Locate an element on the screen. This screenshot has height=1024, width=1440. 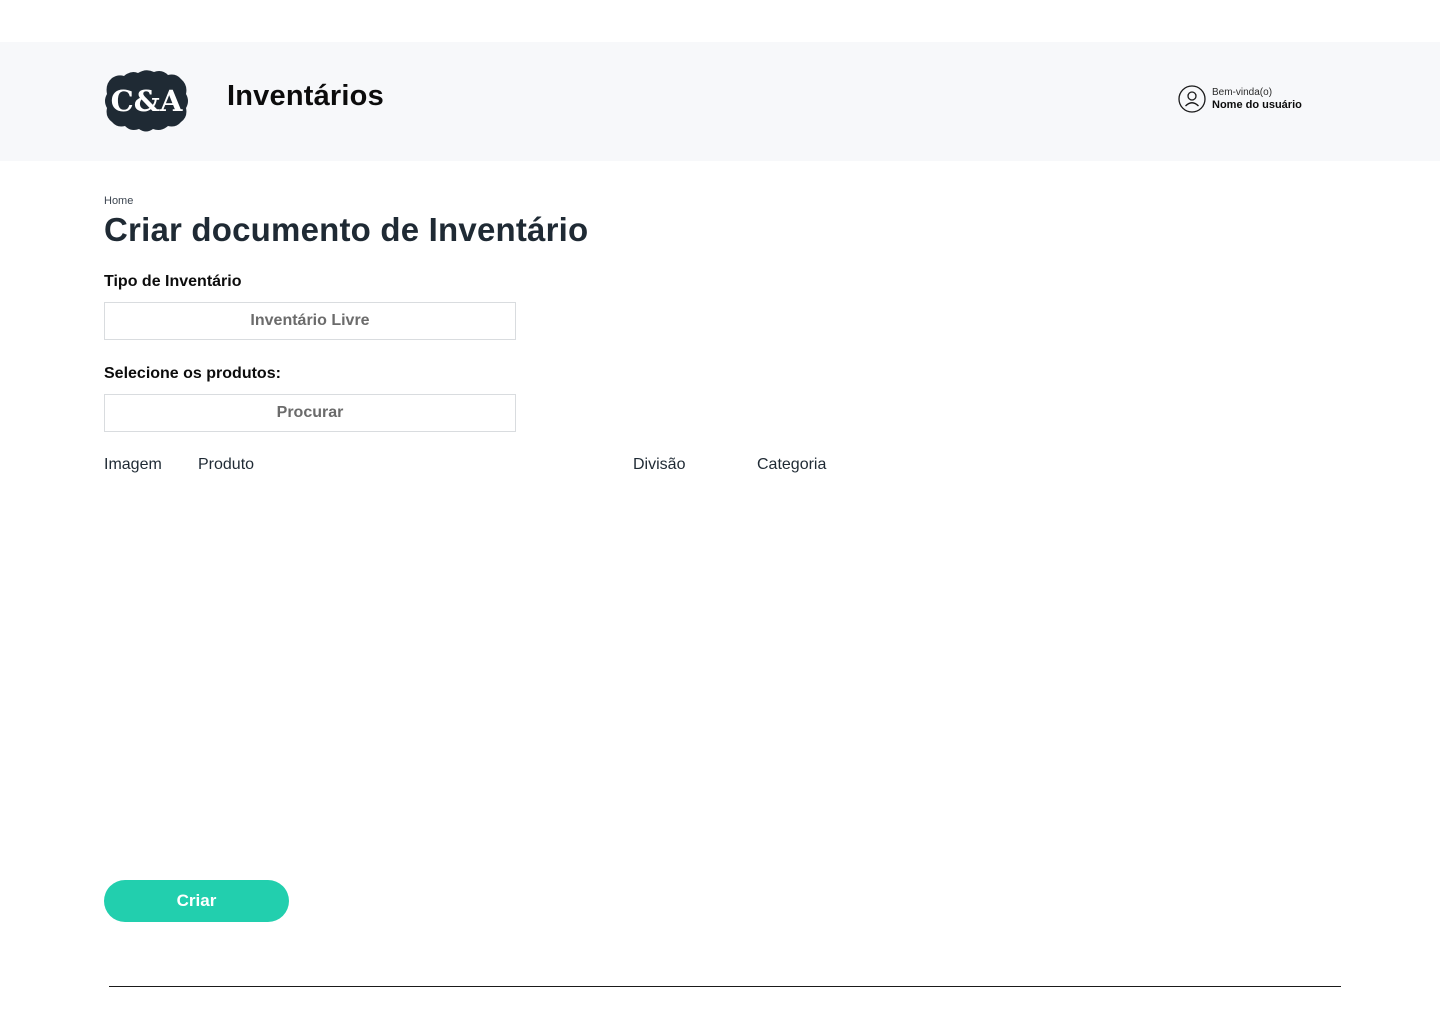
inventory-type-value: Inventário Livre is located at coordinates (310, 320).